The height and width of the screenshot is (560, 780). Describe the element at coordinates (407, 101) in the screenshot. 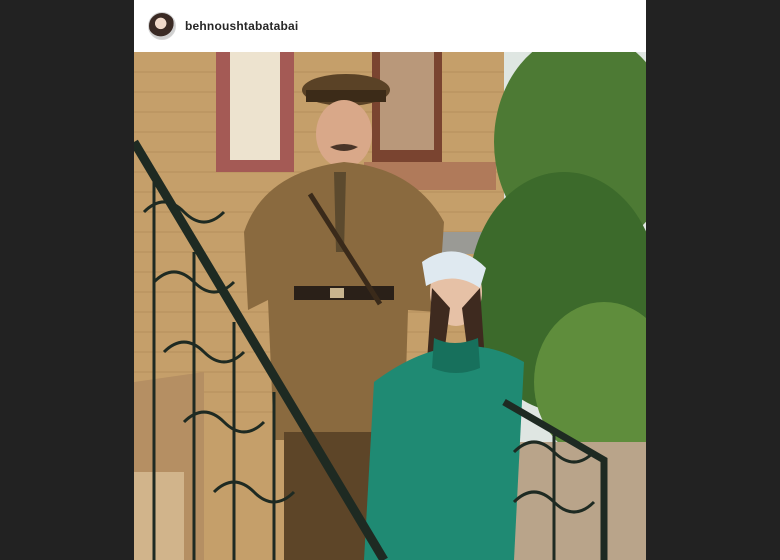

I see `right-window` at that location.